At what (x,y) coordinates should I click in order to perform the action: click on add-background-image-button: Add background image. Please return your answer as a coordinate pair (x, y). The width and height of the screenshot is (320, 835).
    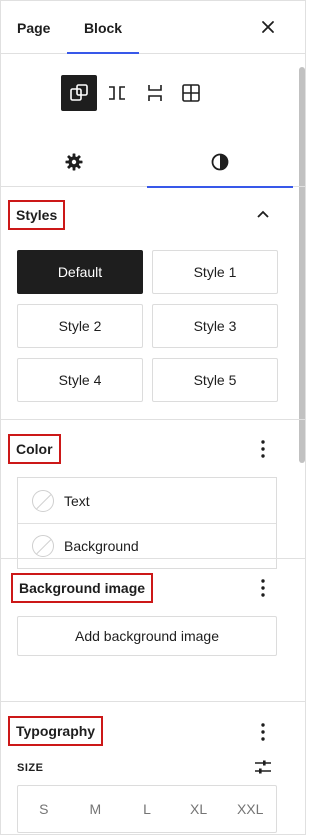
    Looking at the image, I should click on (147, 636).